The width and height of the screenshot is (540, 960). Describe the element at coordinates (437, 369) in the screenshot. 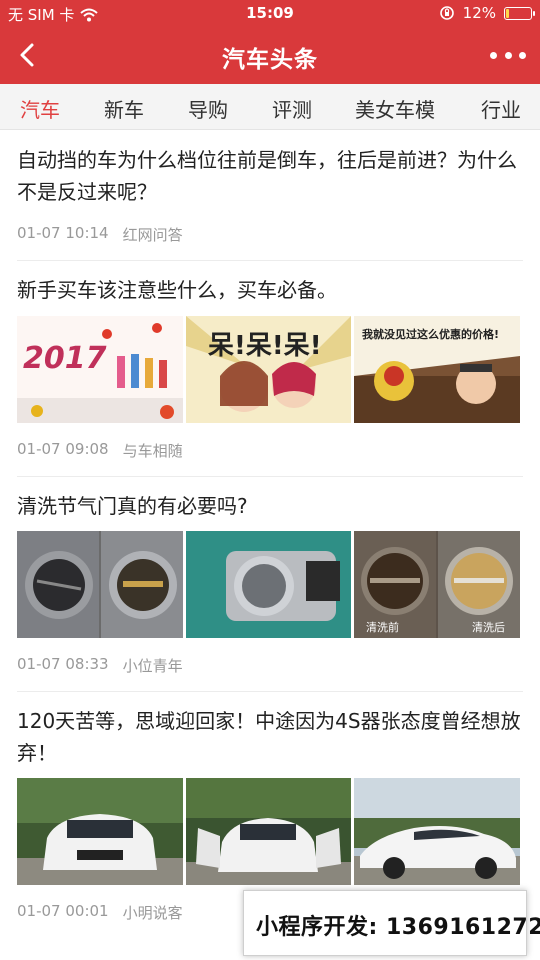

I see `thumbnail-cartoon-discount: 我就没见过这么优惠的价格!` at that location.